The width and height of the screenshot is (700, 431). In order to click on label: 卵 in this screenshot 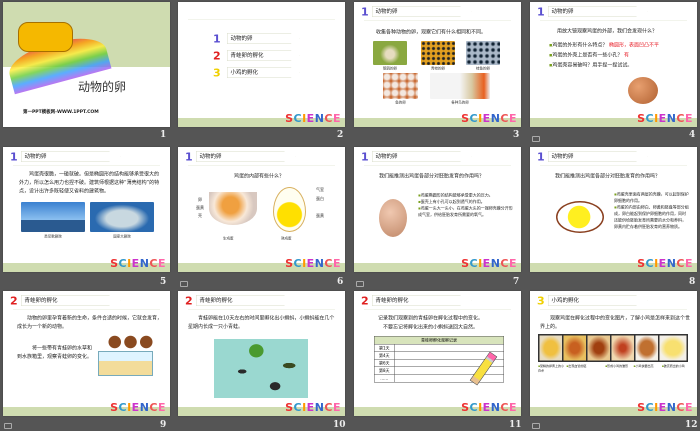, I will do `click(200, 200)`.